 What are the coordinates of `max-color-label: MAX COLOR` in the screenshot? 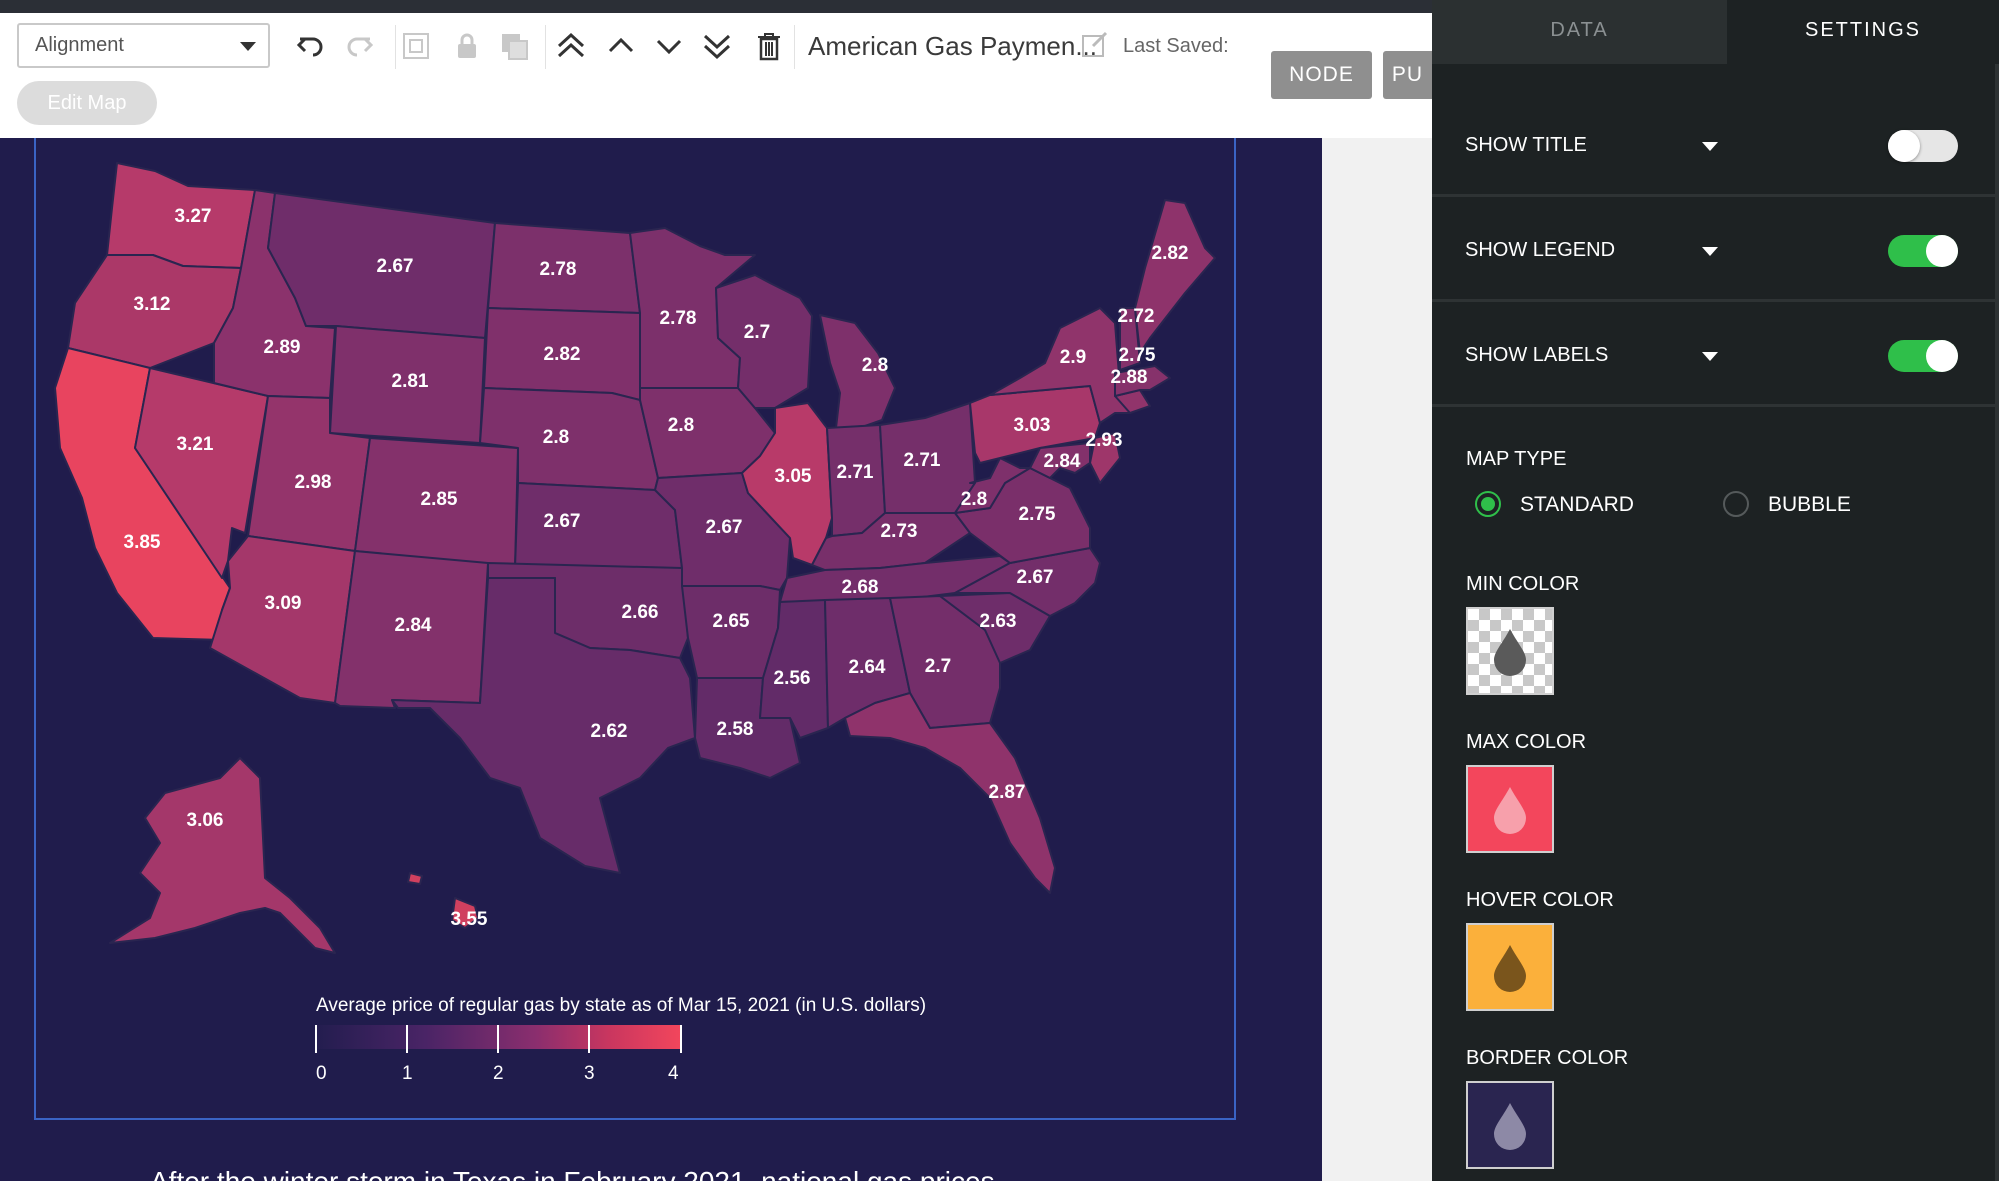 It's located at (1526, 742).